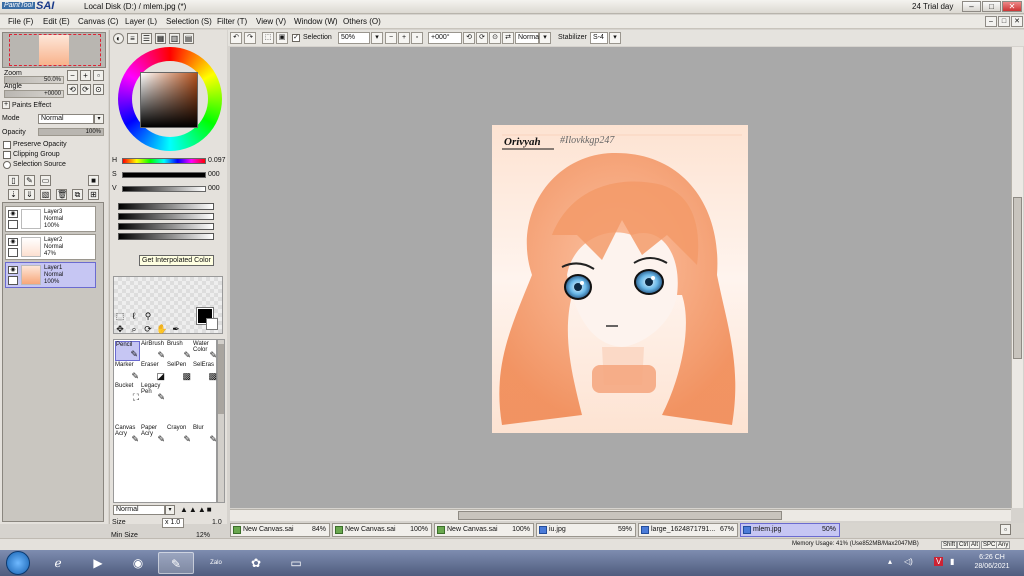  What do you see at coordinates (141, 21) in the screenshot?
I see `menu-layer: Layer (L)` at bounding box center [141, 21].